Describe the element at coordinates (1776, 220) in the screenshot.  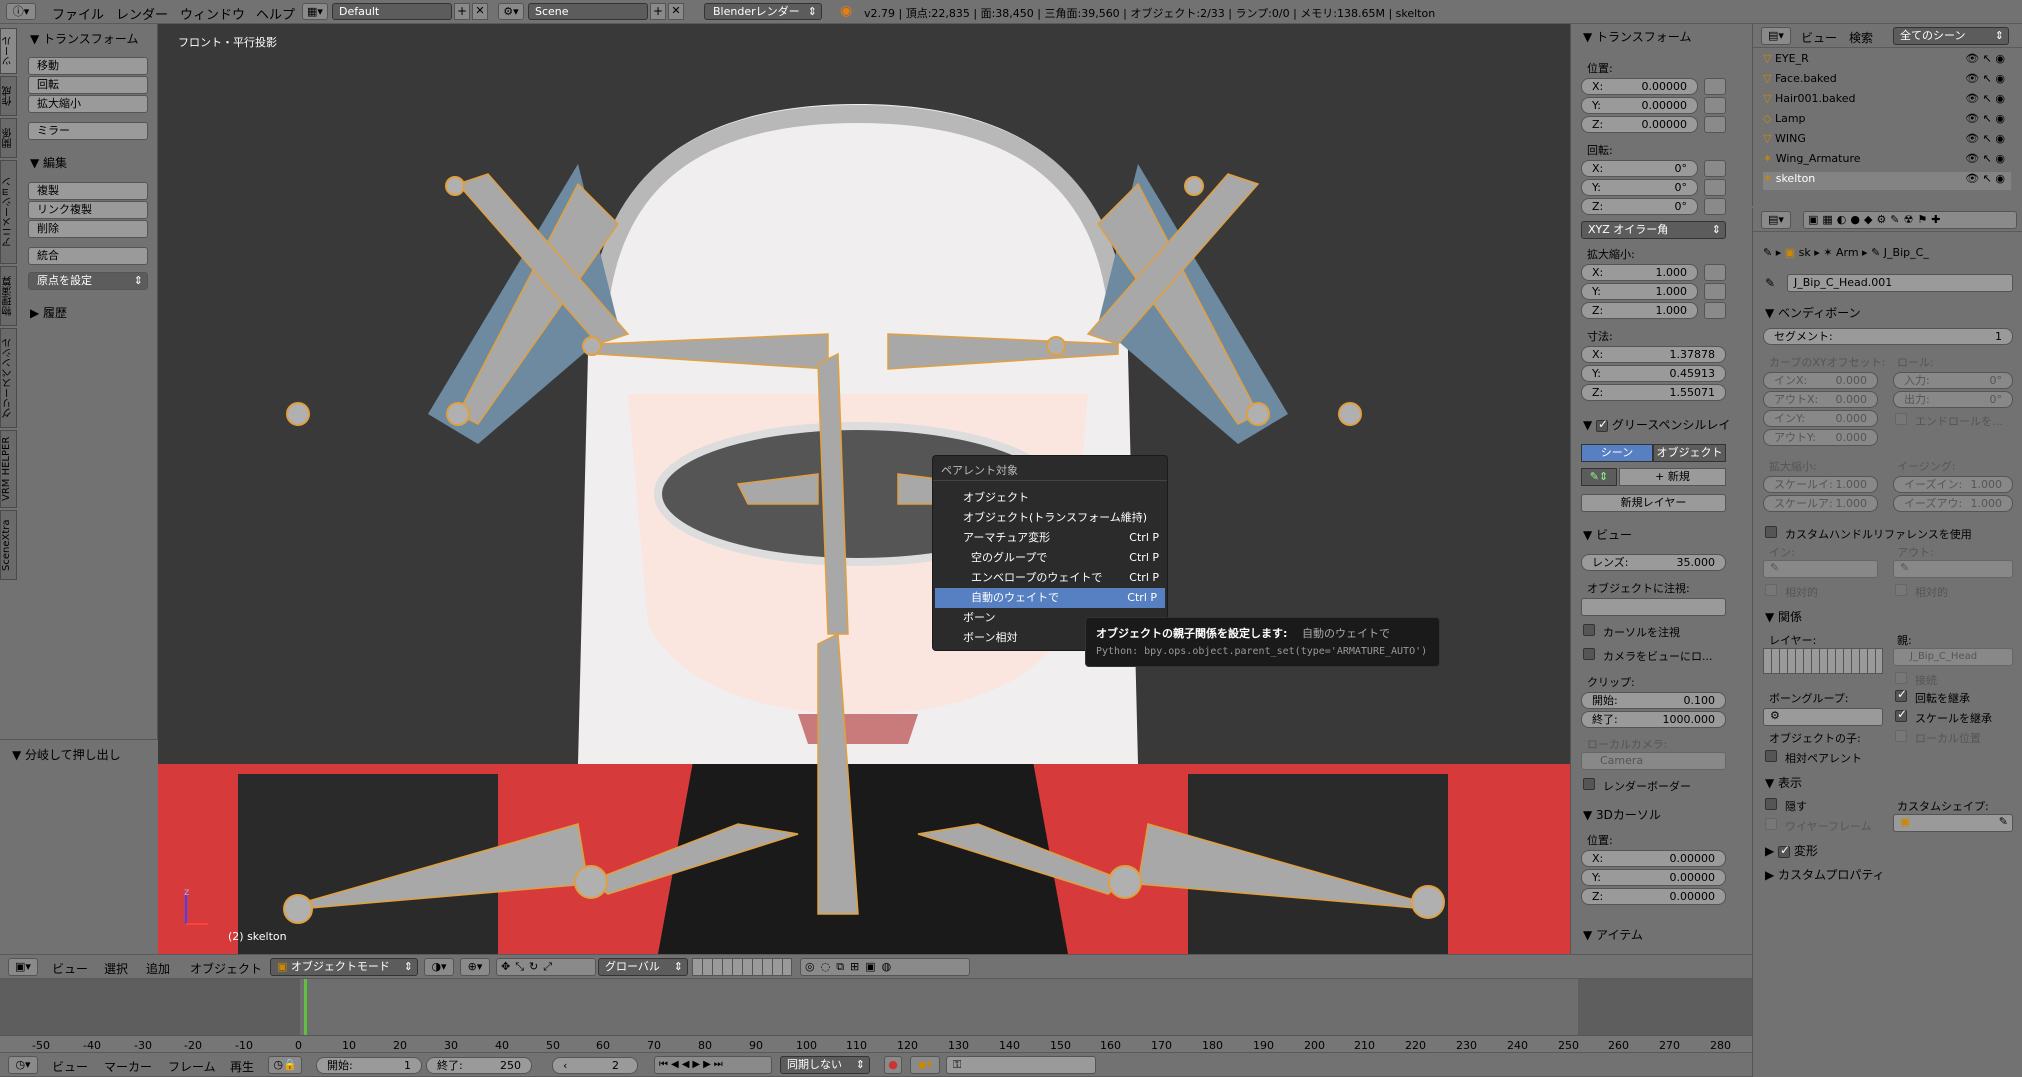
I see `properties-editor-icon: ▤▾` at that location.